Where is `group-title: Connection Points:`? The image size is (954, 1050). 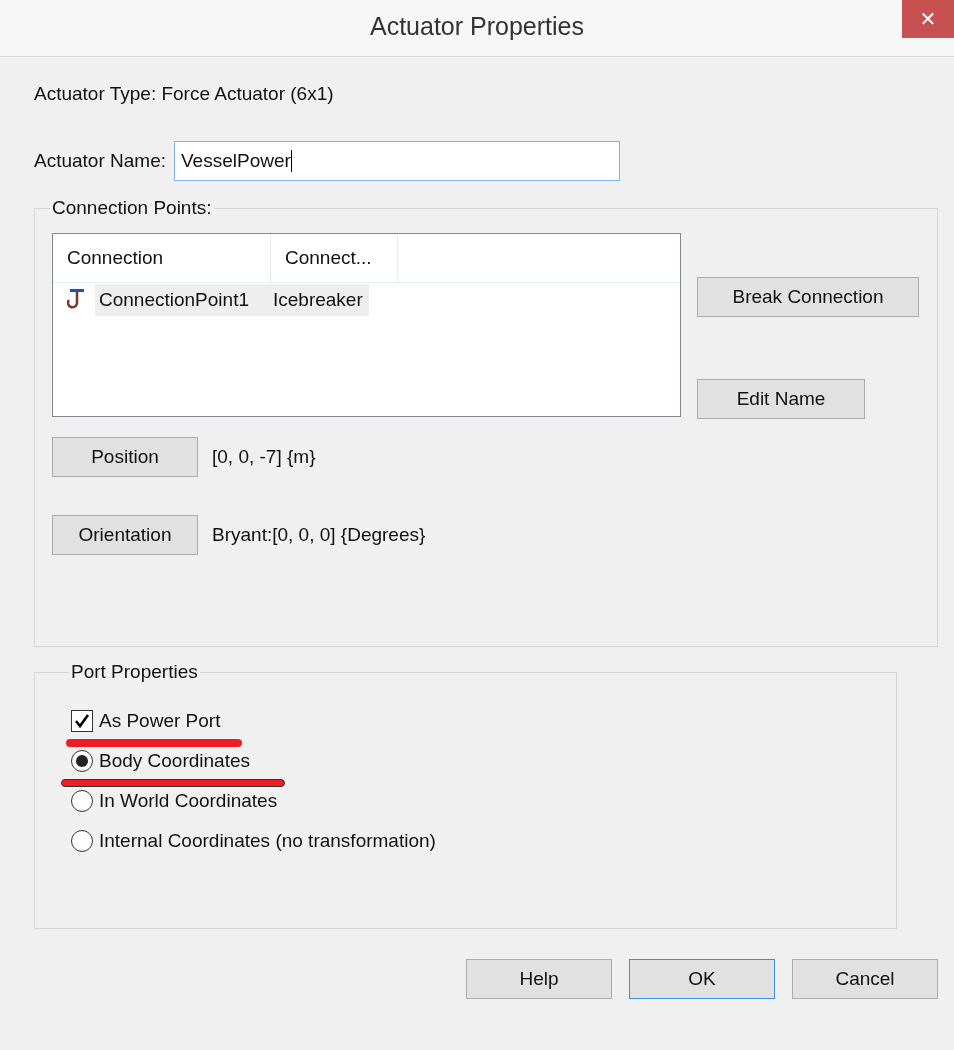
group-title: Connection Points: is located at coordinates (132, 208).